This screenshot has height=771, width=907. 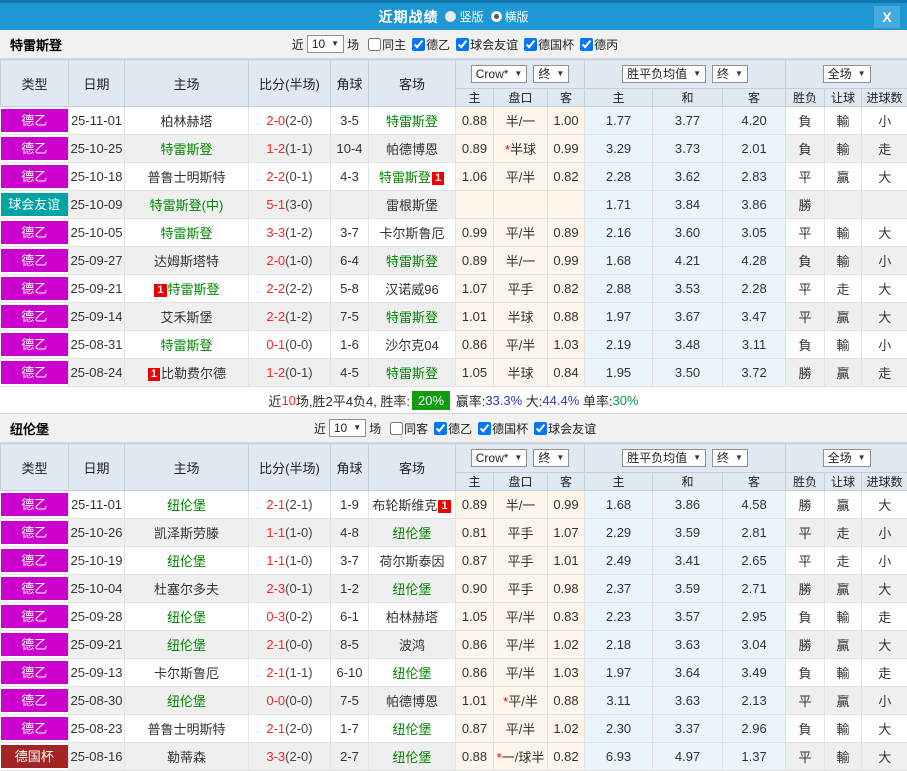 I want to click on date-cell: 25-09-13, so click(x=97, y=673).